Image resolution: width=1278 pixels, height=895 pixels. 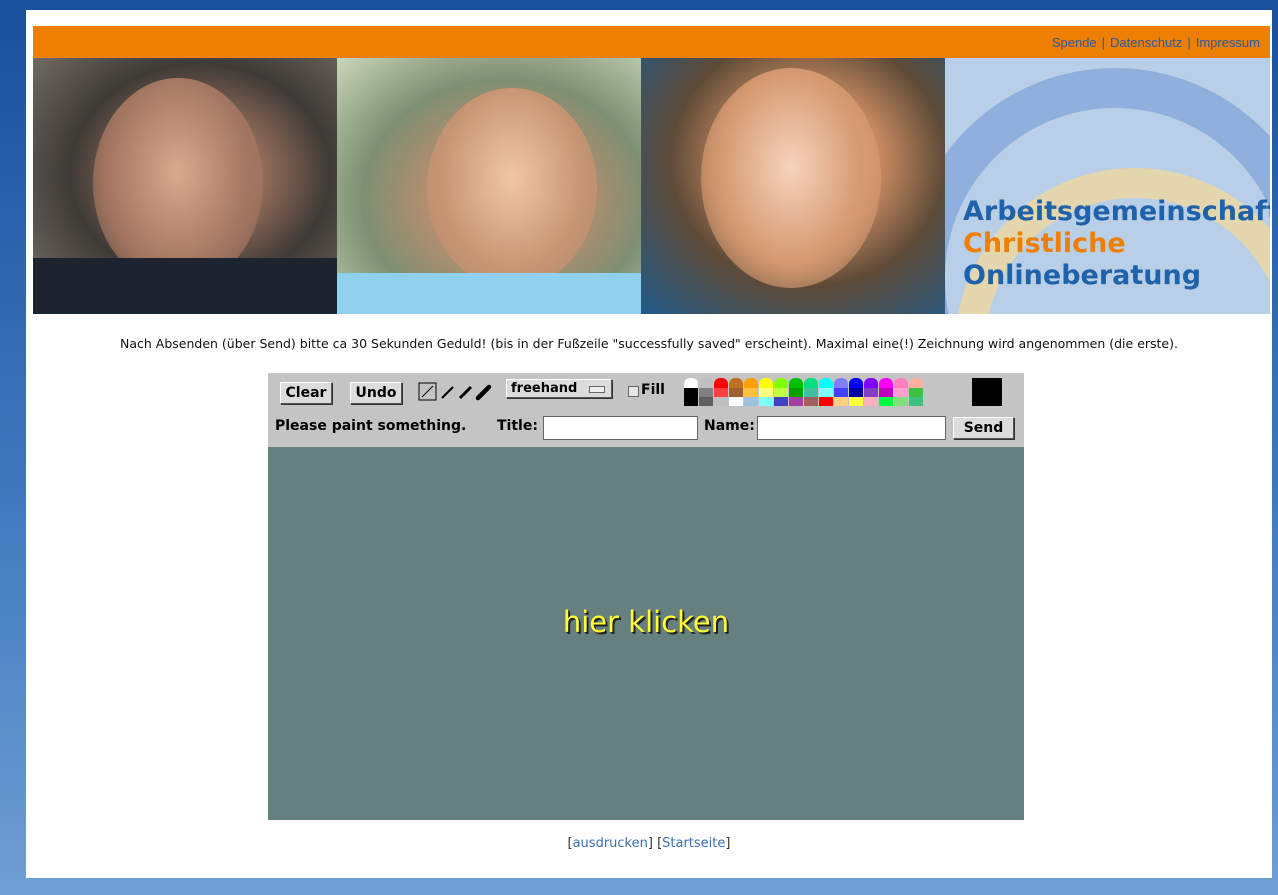 I want to click on fill-checkbox, so click(x=633, y=391).